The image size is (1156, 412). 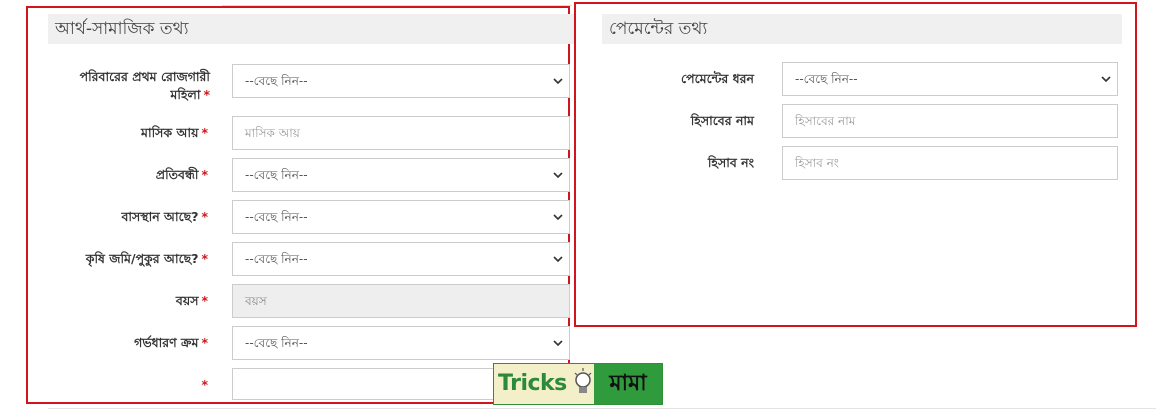 I want to click on form-row-extra: *, so click(x=299, y=385).